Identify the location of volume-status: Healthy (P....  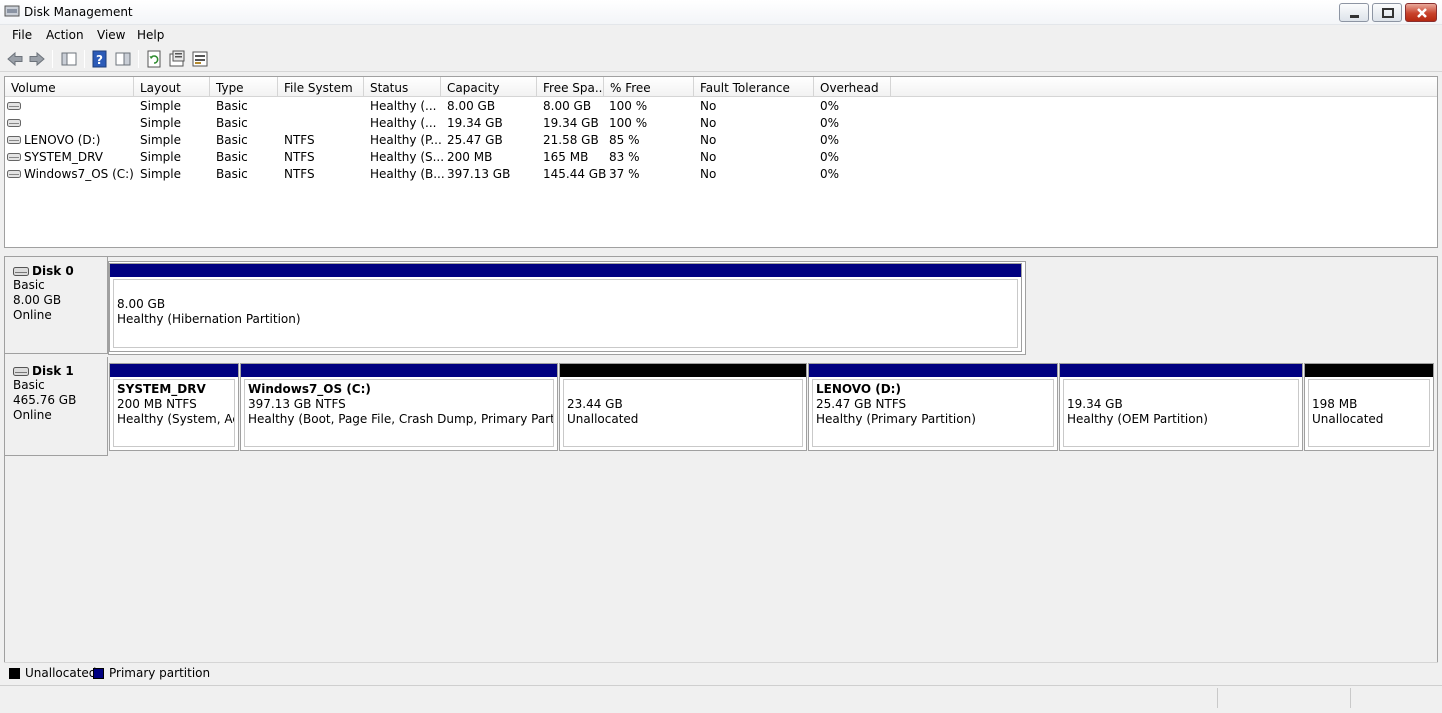
(406, 140).